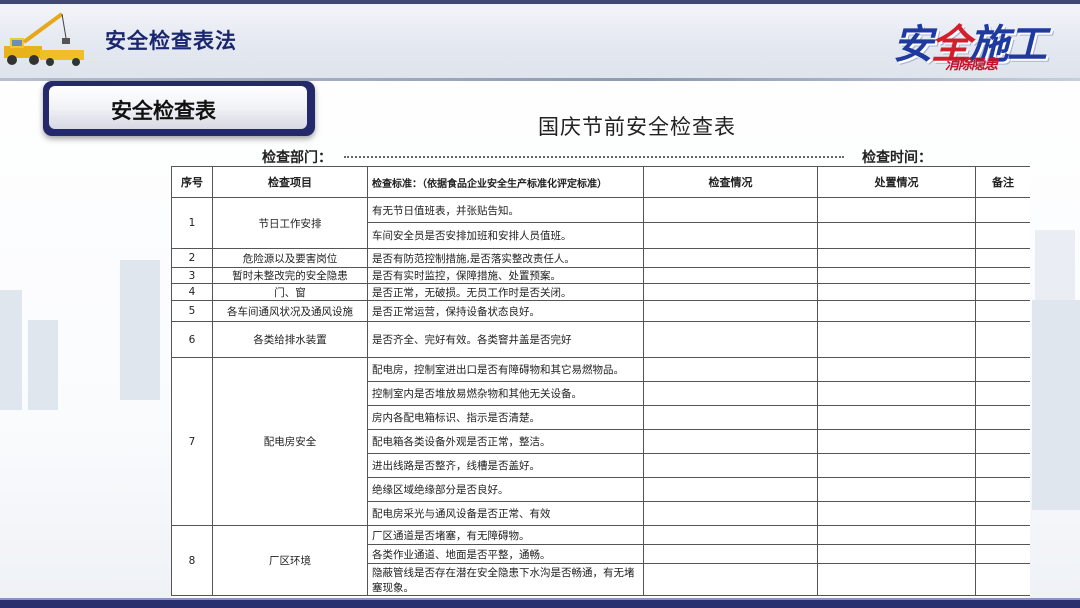 The height and width of the screenshot is (608, 1080). I want to click on header-top-stripe, so click(540, 2).